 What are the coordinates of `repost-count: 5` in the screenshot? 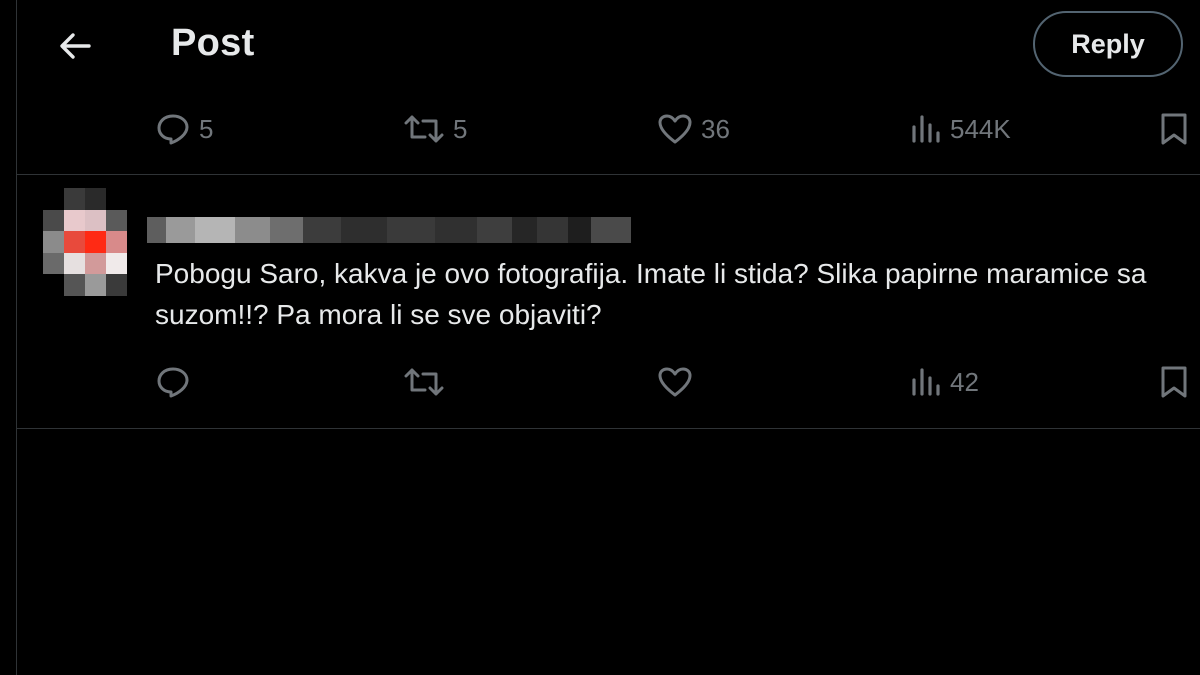 It's located at (460, 128).